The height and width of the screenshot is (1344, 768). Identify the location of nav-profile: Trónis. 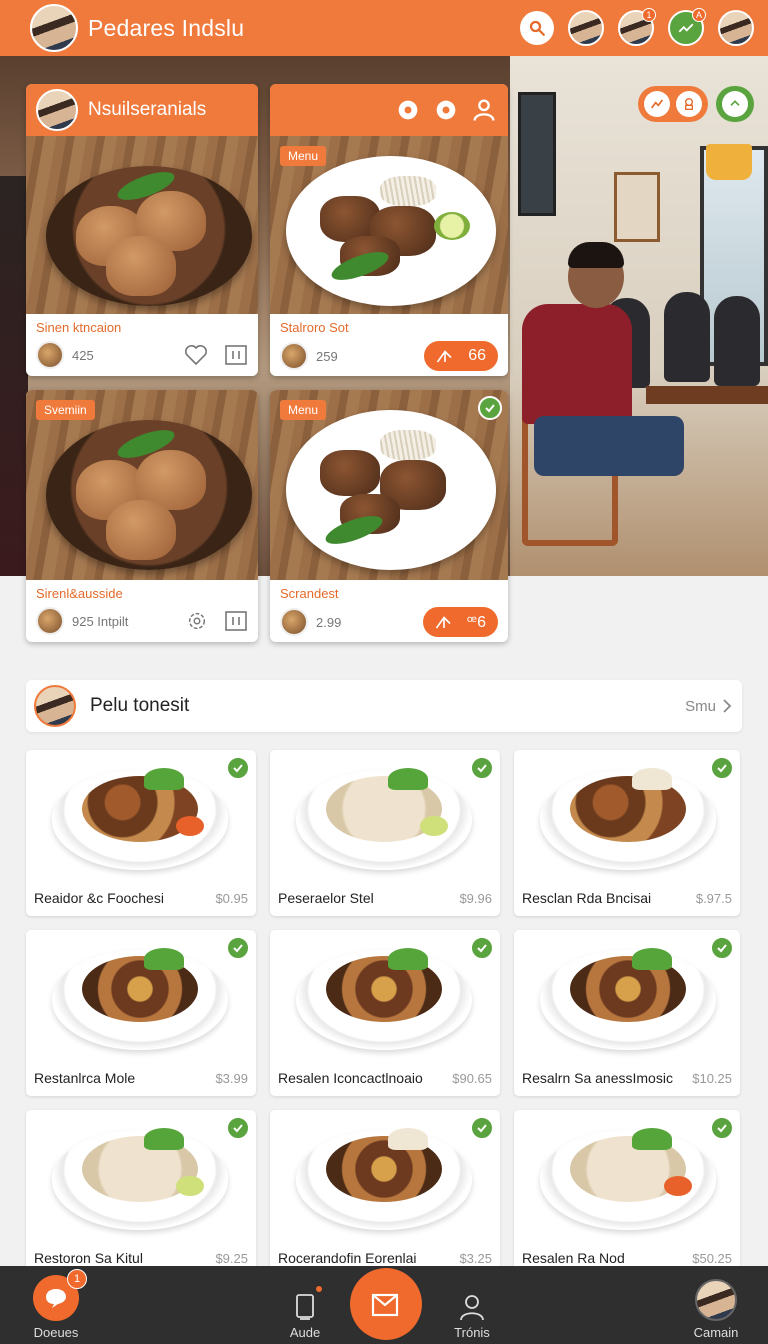
(472, 1305).